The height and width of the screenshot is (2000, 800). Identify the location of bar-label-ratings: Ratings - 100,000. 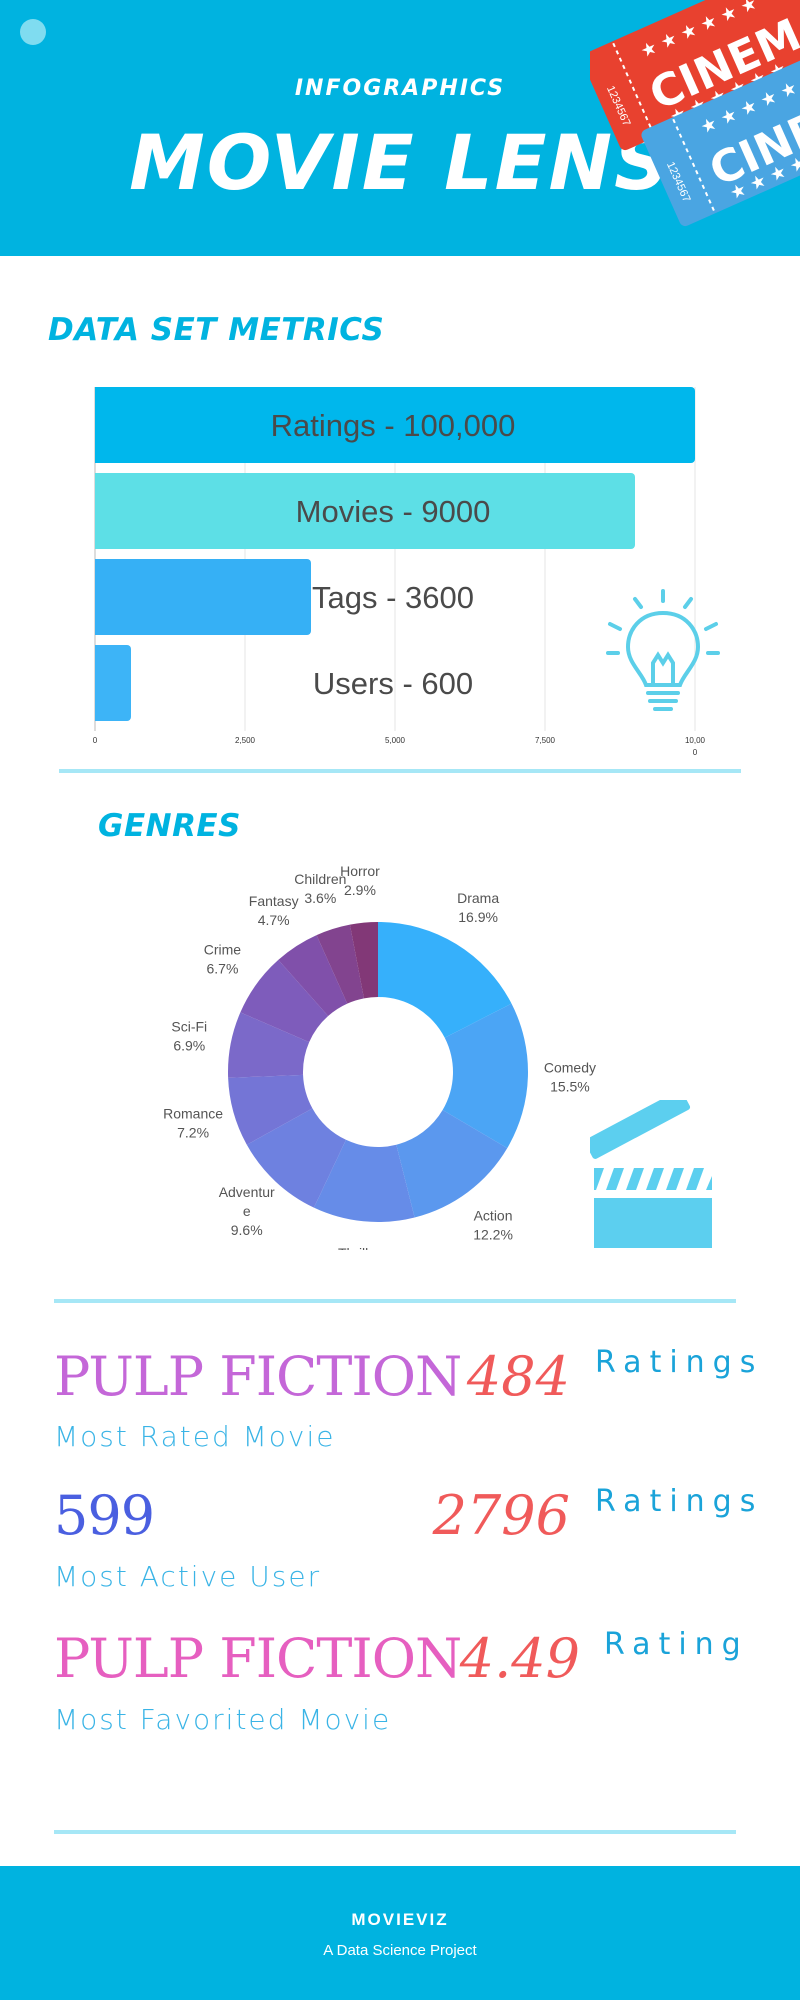
(393, 425).